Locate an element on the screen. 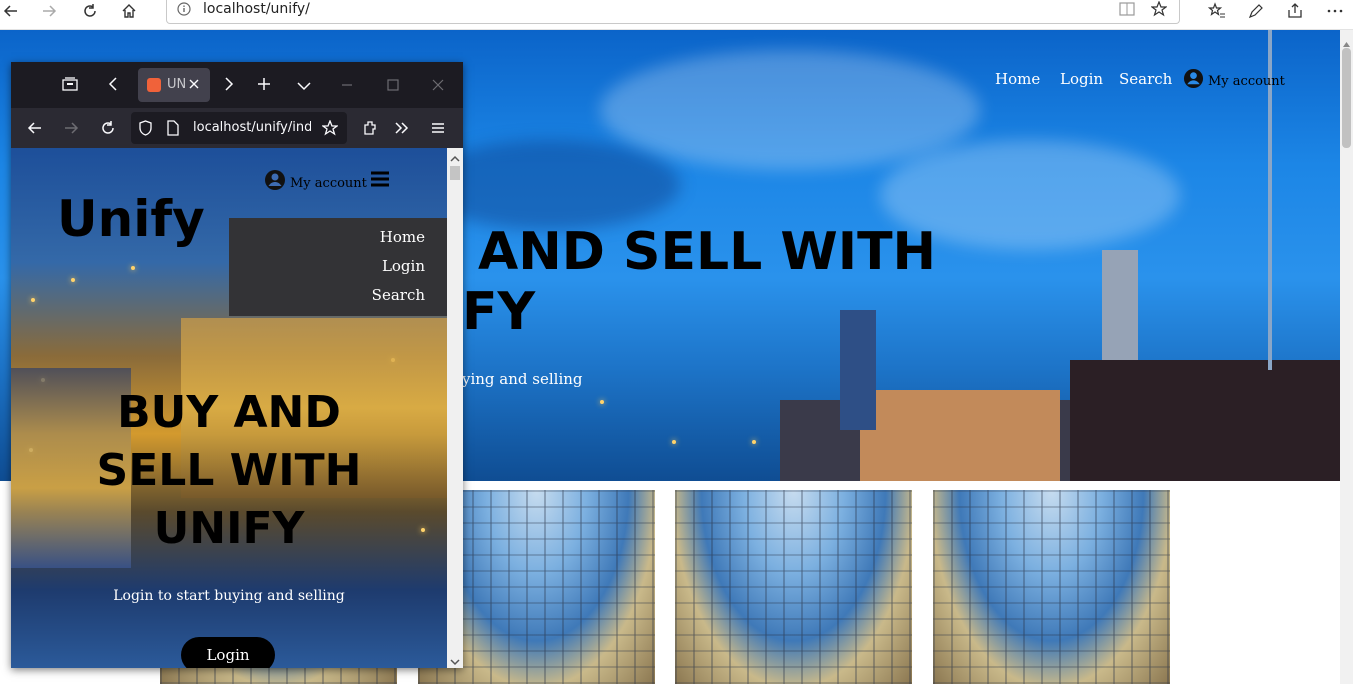 The image size is (1353, 684). info-icon is located at coordinates (184, 11).